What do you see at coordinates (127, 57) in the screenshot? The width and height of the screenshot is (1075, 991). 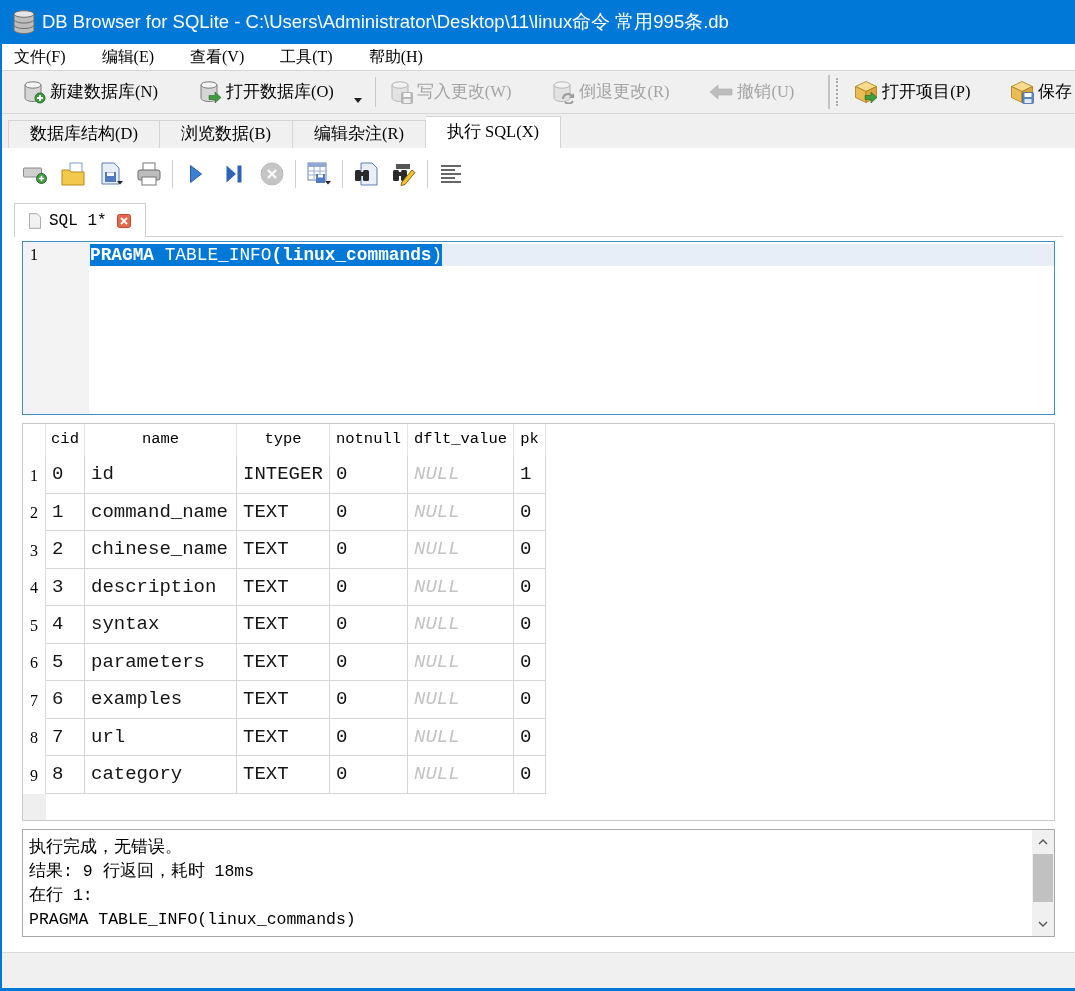 I see `menu-item: 编辑(E)` at bounding box center [127, 57].